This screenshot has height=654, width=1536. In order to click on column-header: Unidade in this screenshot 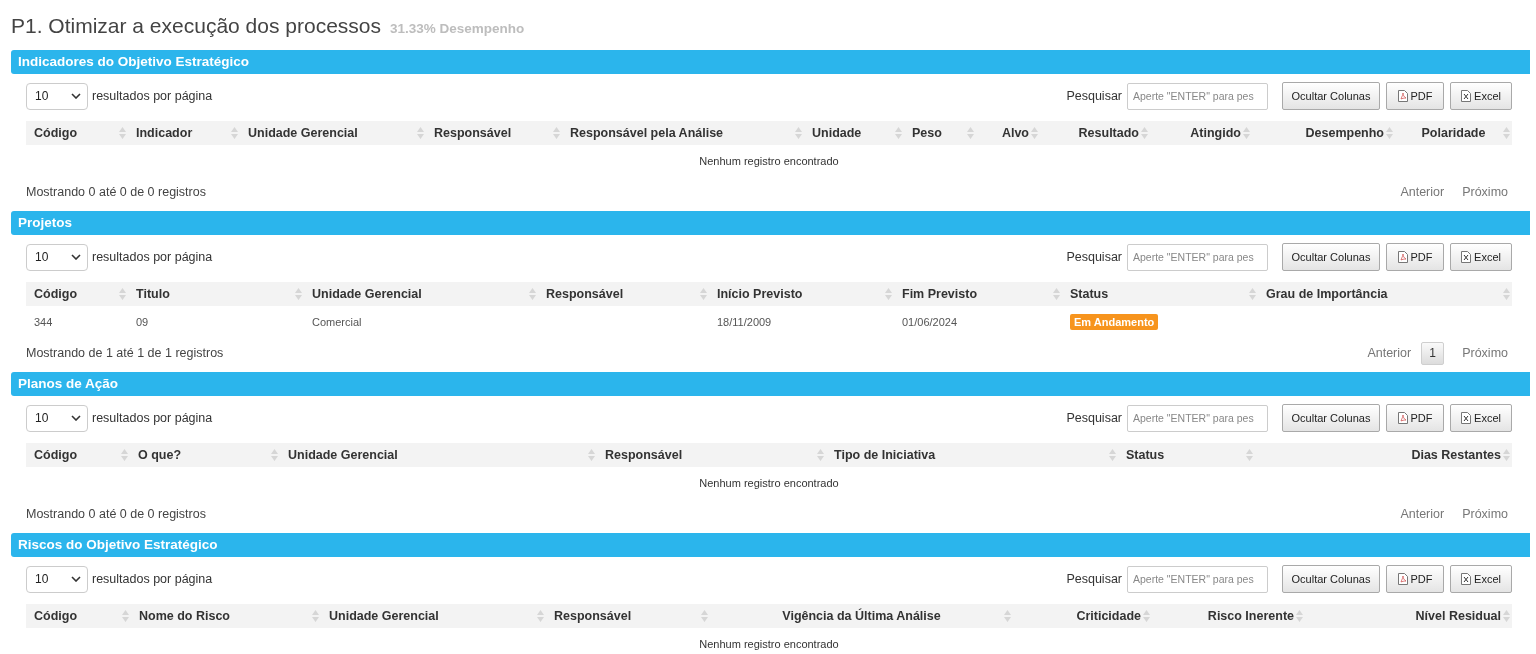, I will do `click(854, 133)`.